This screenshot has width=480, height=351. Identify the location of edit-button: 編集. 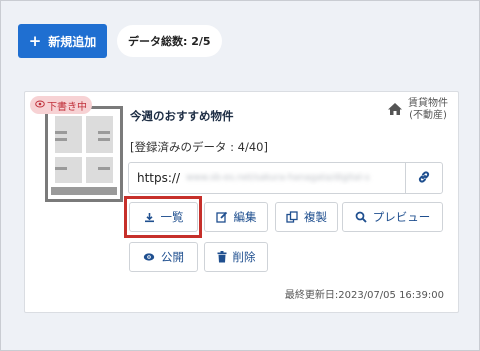
(236, 217).